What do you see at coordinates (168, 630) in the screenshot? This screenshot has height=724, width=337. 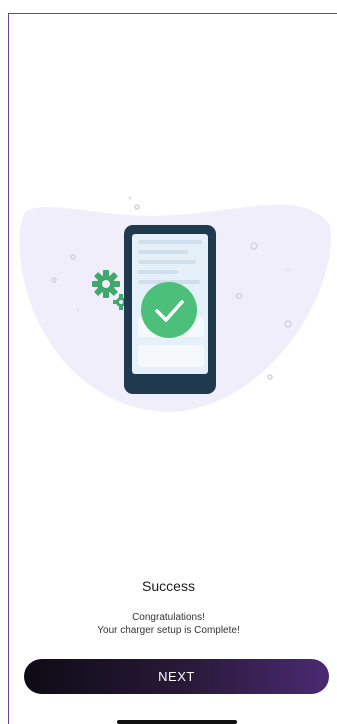 I see `message-line-2: Your charger setup is Complete!` at bounding box center [168, 630].